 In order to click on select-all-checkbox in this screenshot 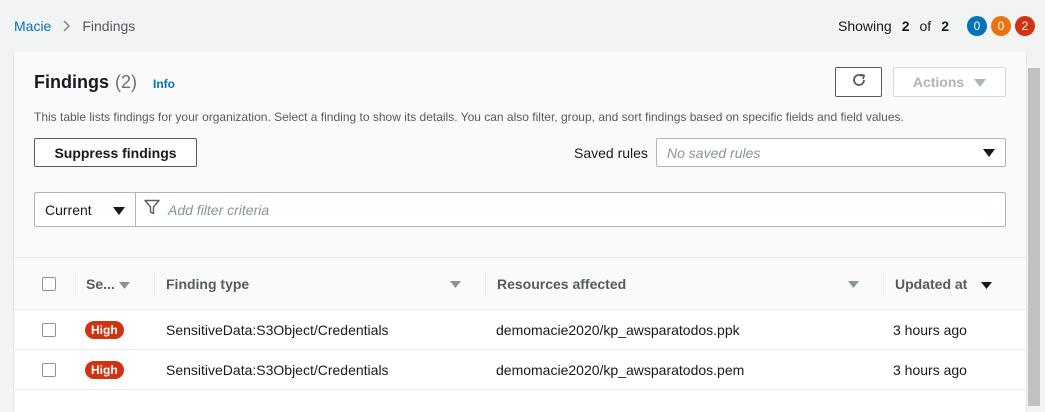, I will do `click(49, 284)`.